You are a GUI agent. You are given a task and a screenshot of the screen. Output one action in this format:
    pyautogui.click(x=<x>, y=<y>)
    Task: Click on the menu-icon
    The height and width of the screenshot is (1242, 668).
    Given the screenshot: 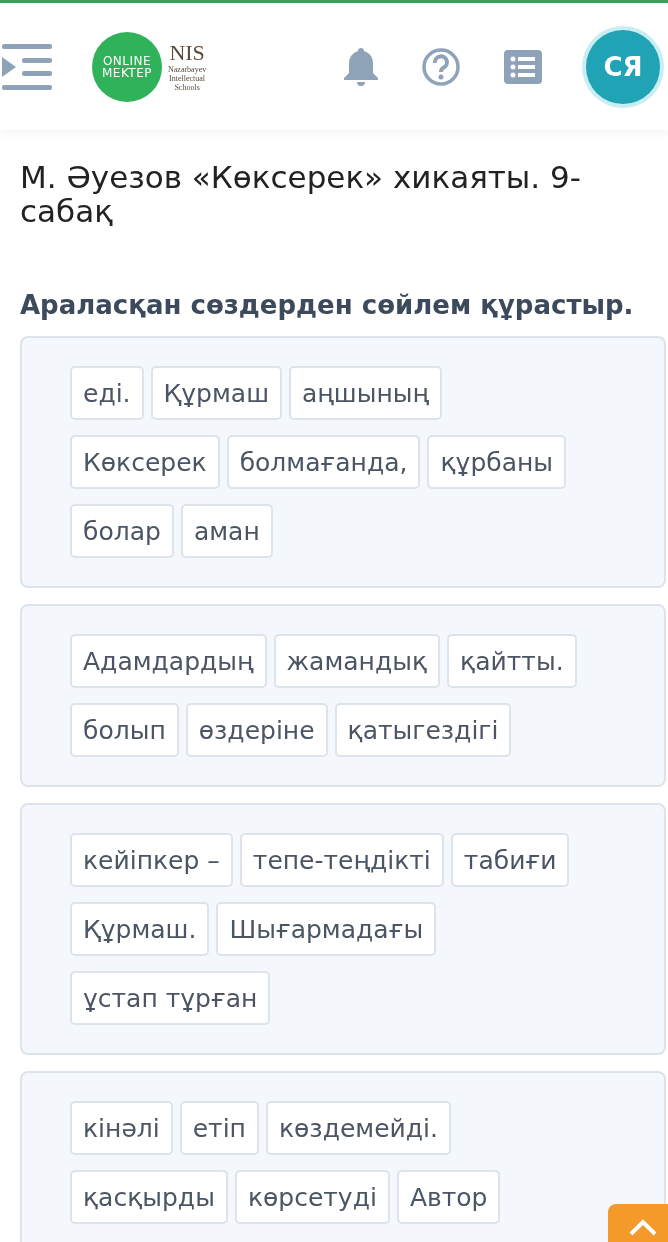 What is the action you would take?
    pyautogui.click(x=27, y=66)
    